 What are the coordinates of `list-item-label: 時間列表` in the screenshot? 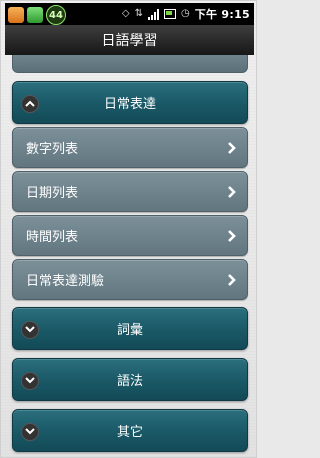 It's located at (52, 237).